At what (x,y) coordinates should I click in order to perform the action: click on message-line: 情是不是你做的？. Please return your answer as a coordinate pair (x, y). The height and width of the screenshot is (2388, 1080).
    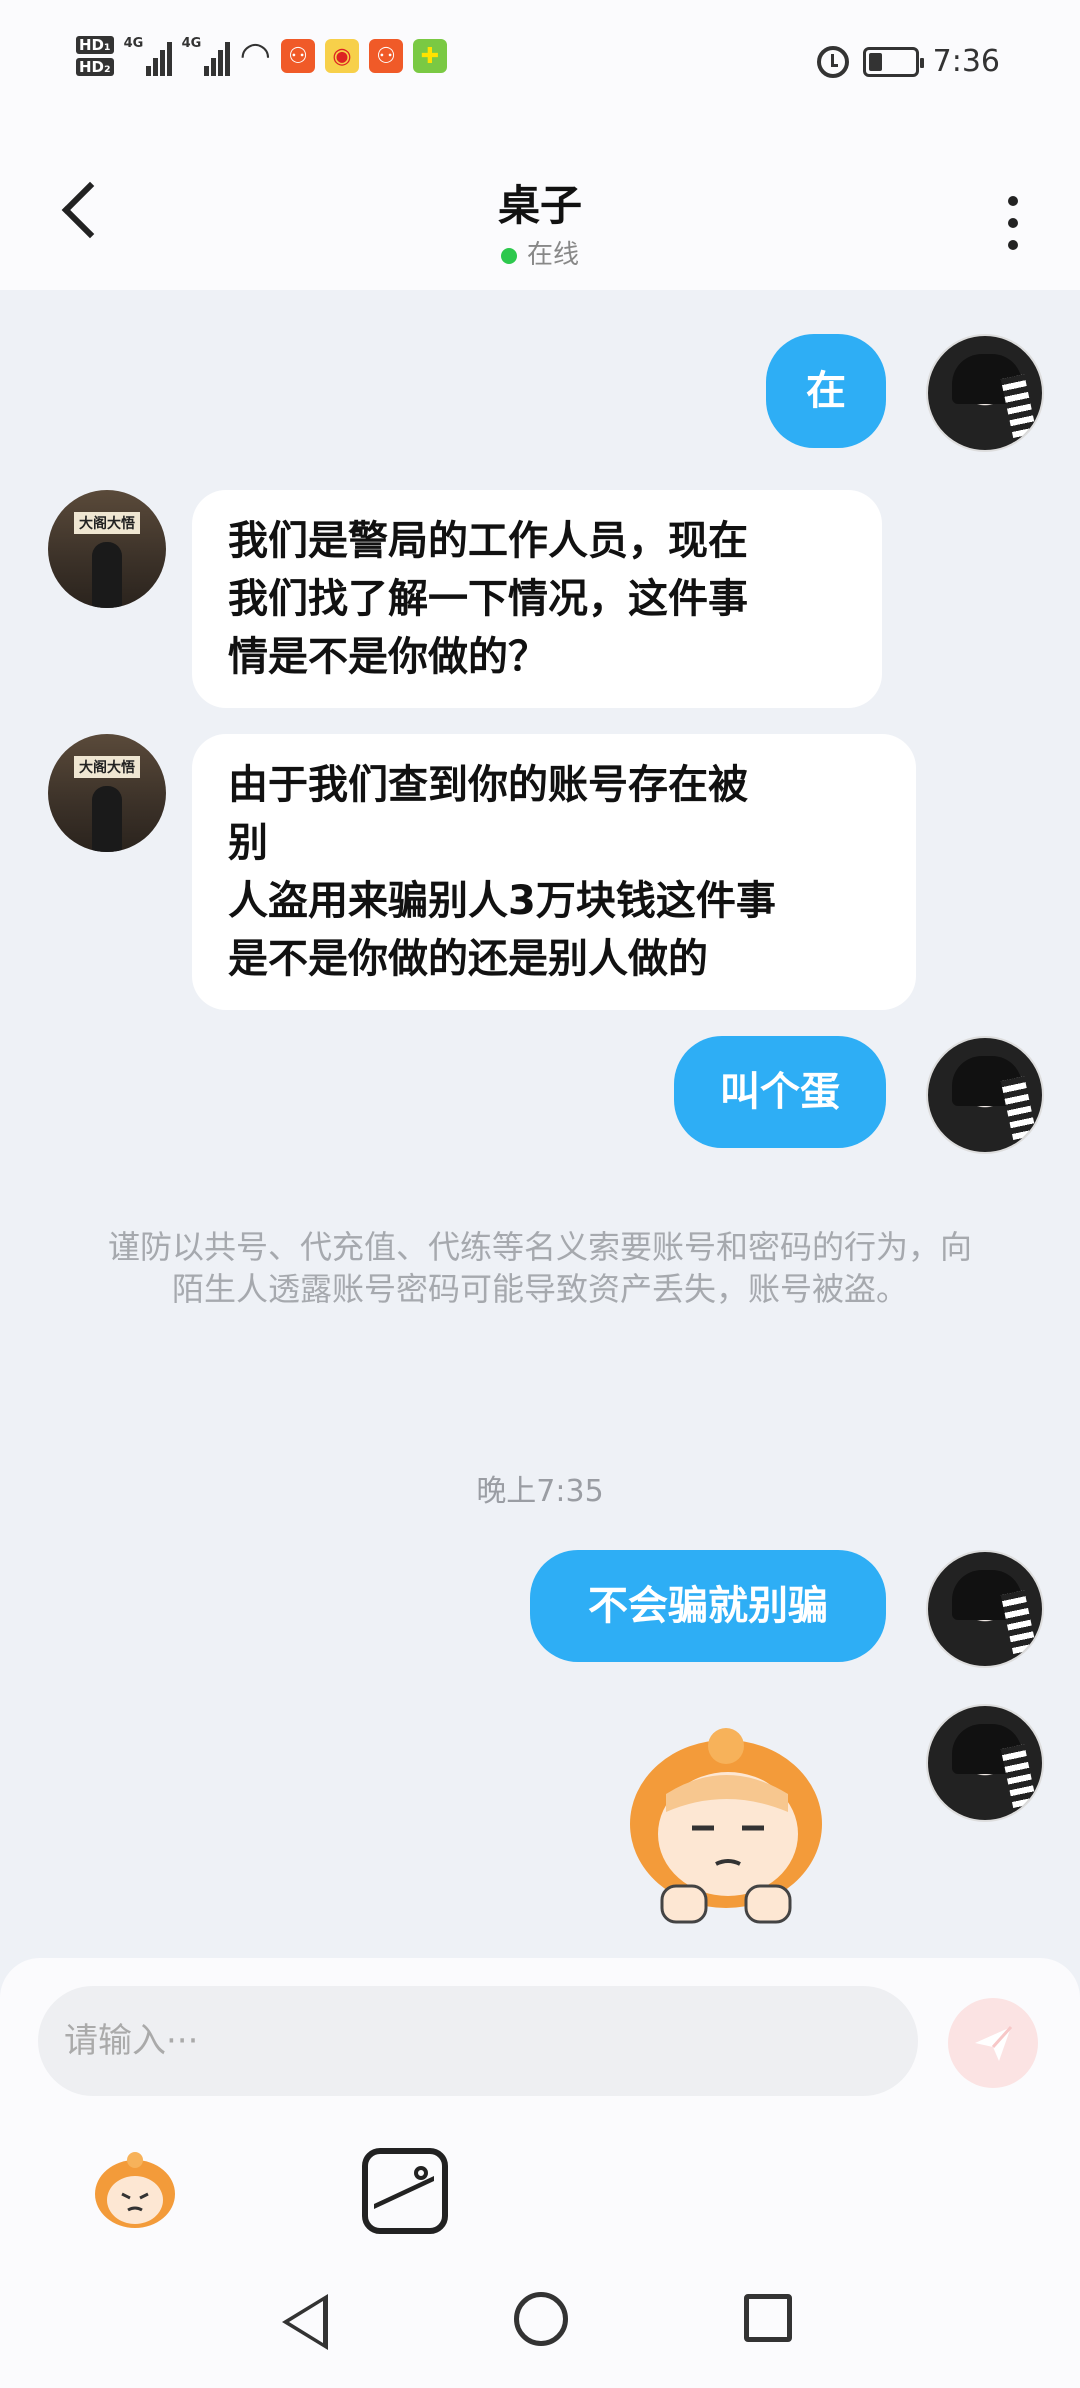
    Looking at the image, I should click on (388, 657).